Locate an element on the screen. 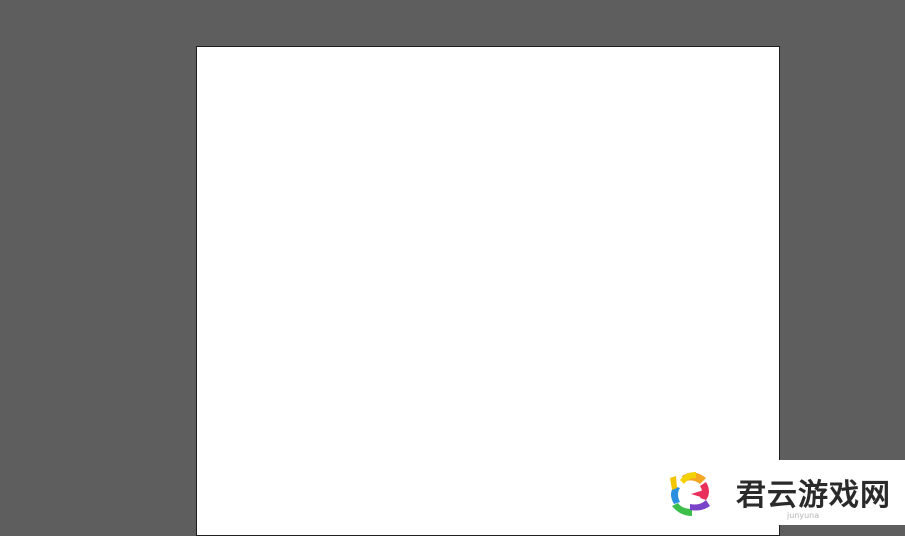  watermark-subtitle: junyuna is located at coordinates (803, 515).